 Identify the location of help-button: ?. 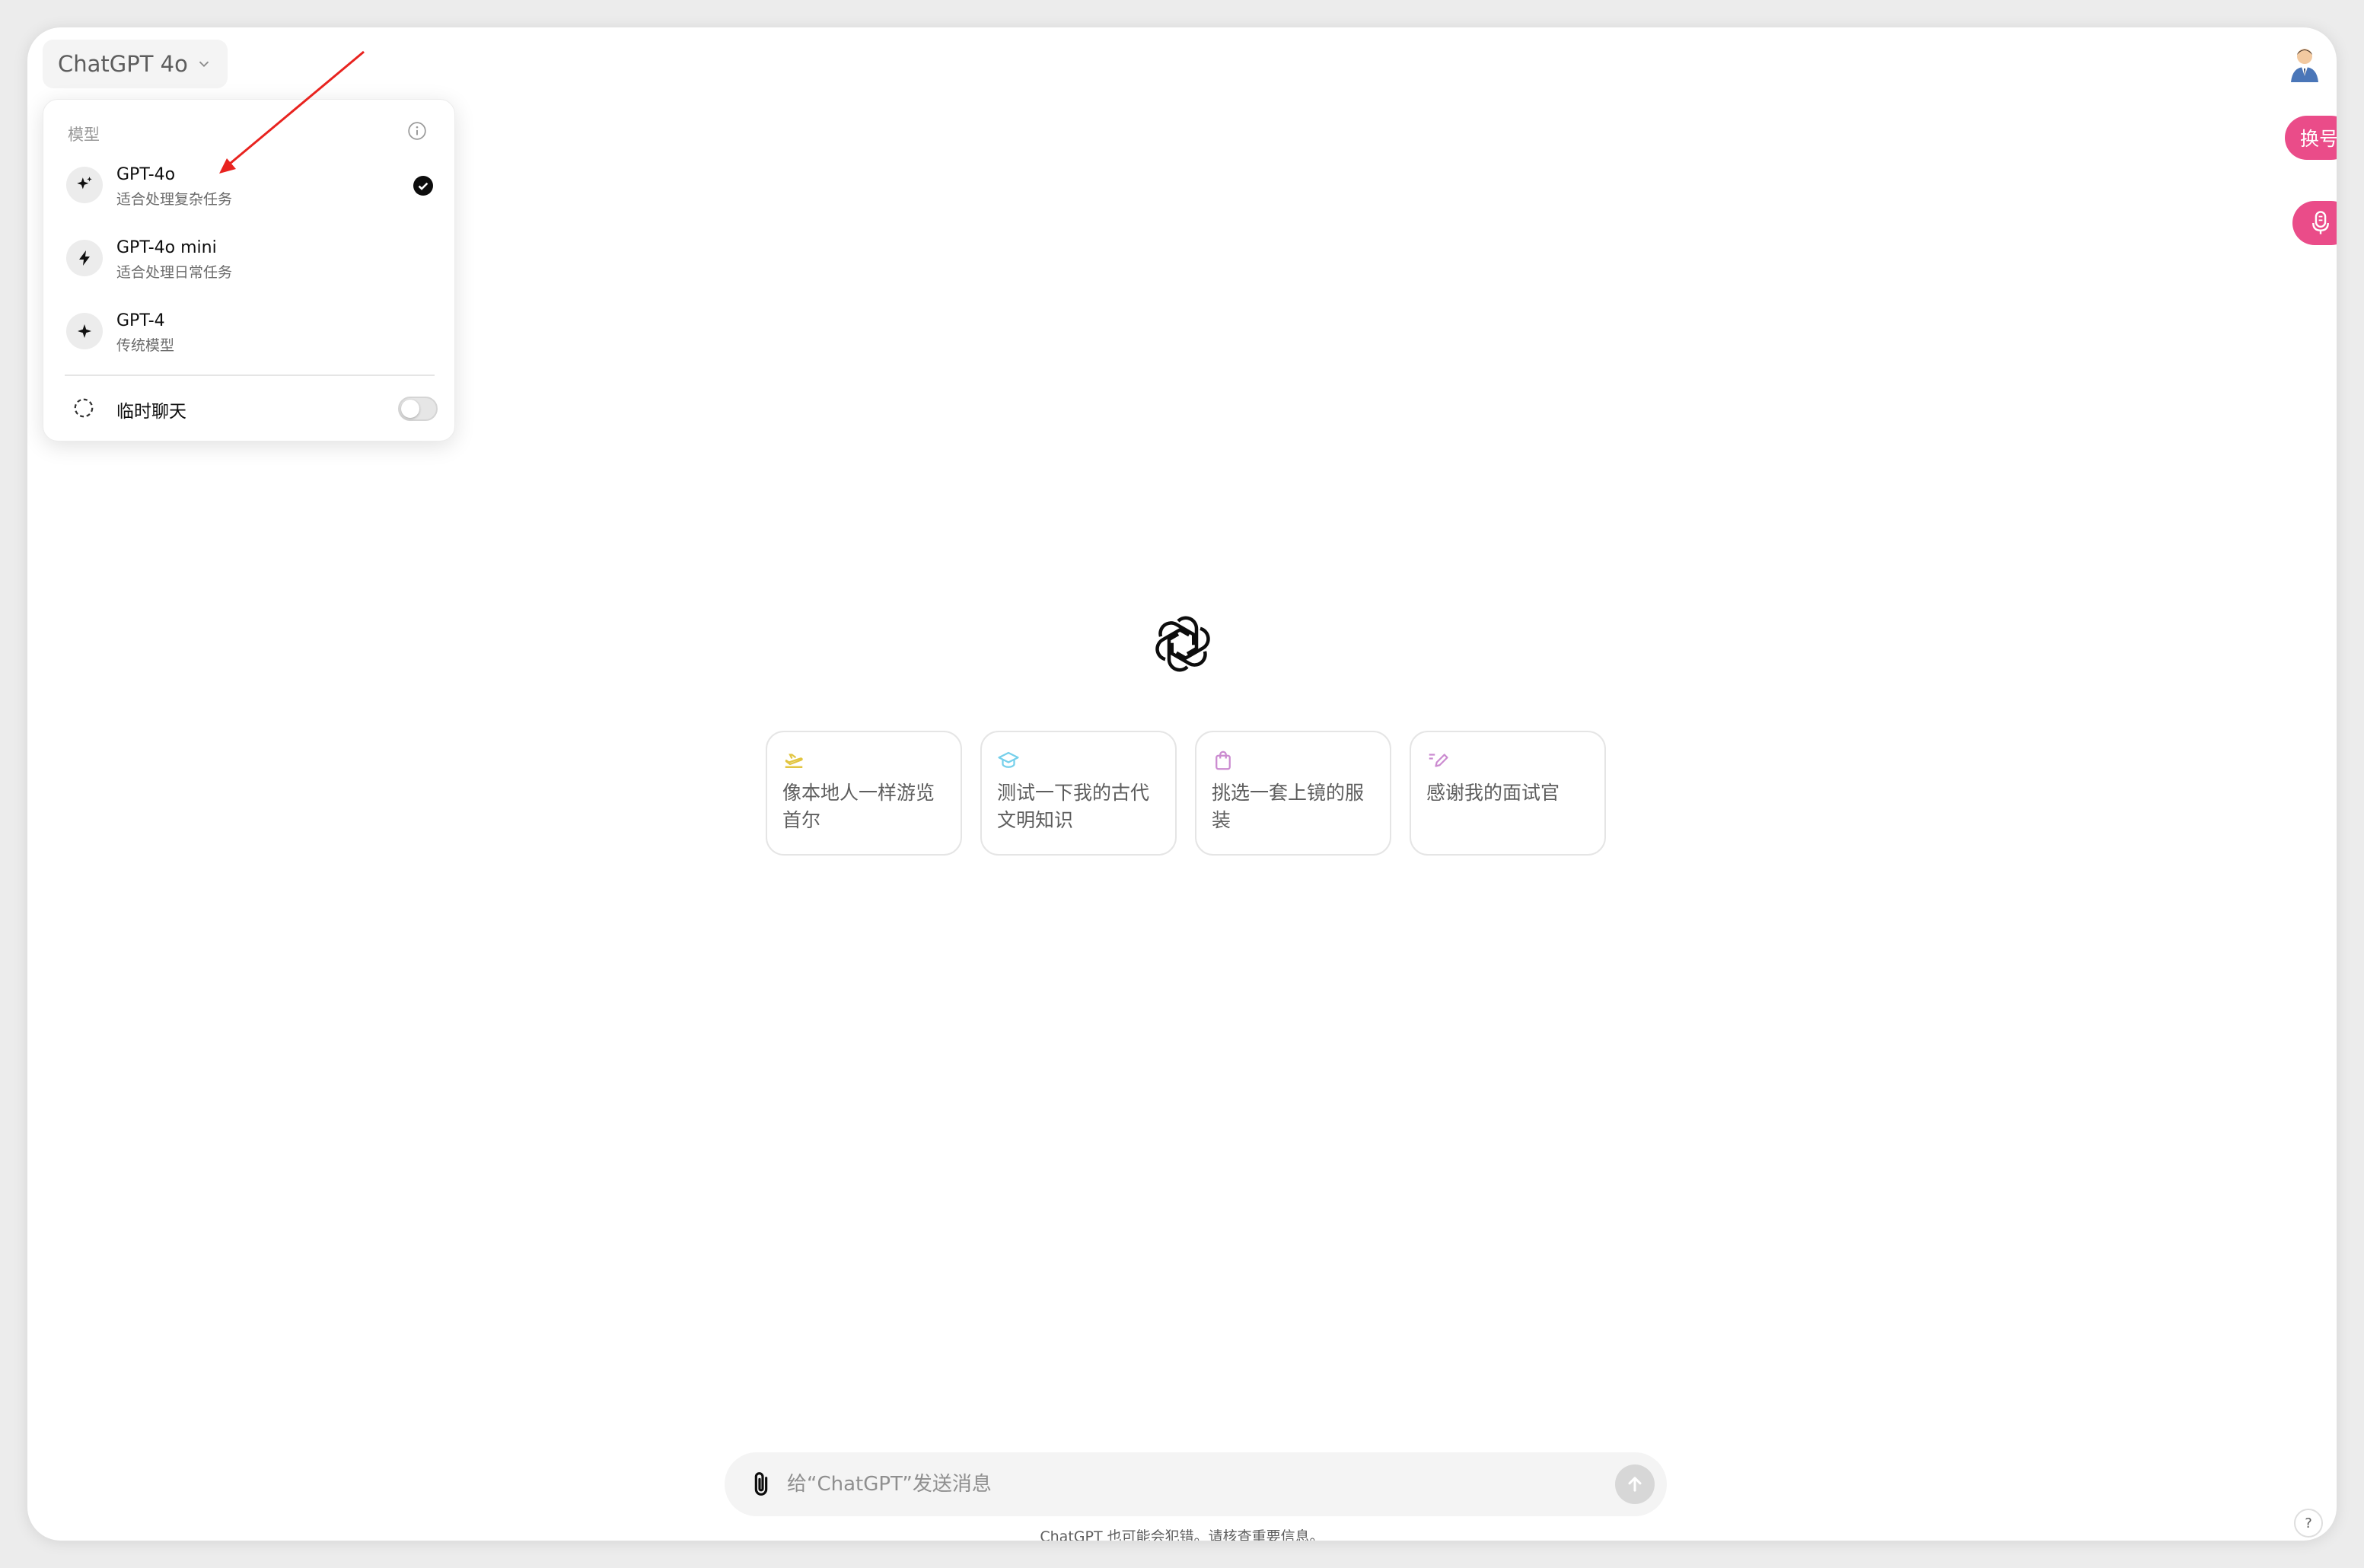
(2308, 1523).